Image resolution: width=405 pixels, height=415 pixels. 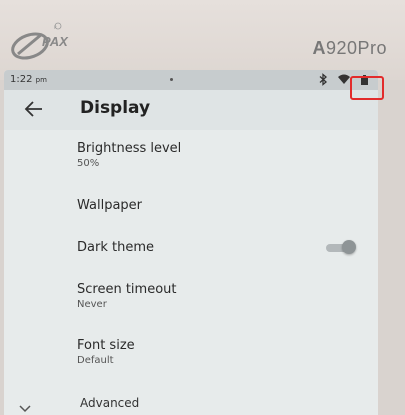 I want to click on setting-screen-timeout: Screen timeout Never, so click(x=191, y=300).